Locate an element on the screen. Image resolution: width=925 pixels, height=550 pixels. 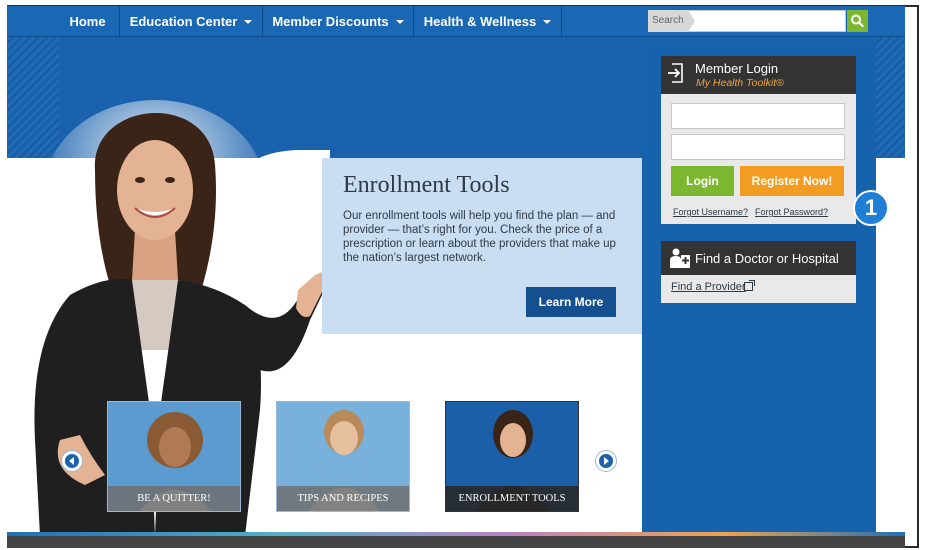
thumb-enrollment-tools: ENROLLMENT TOOLS is located at coordinates (512, 456).